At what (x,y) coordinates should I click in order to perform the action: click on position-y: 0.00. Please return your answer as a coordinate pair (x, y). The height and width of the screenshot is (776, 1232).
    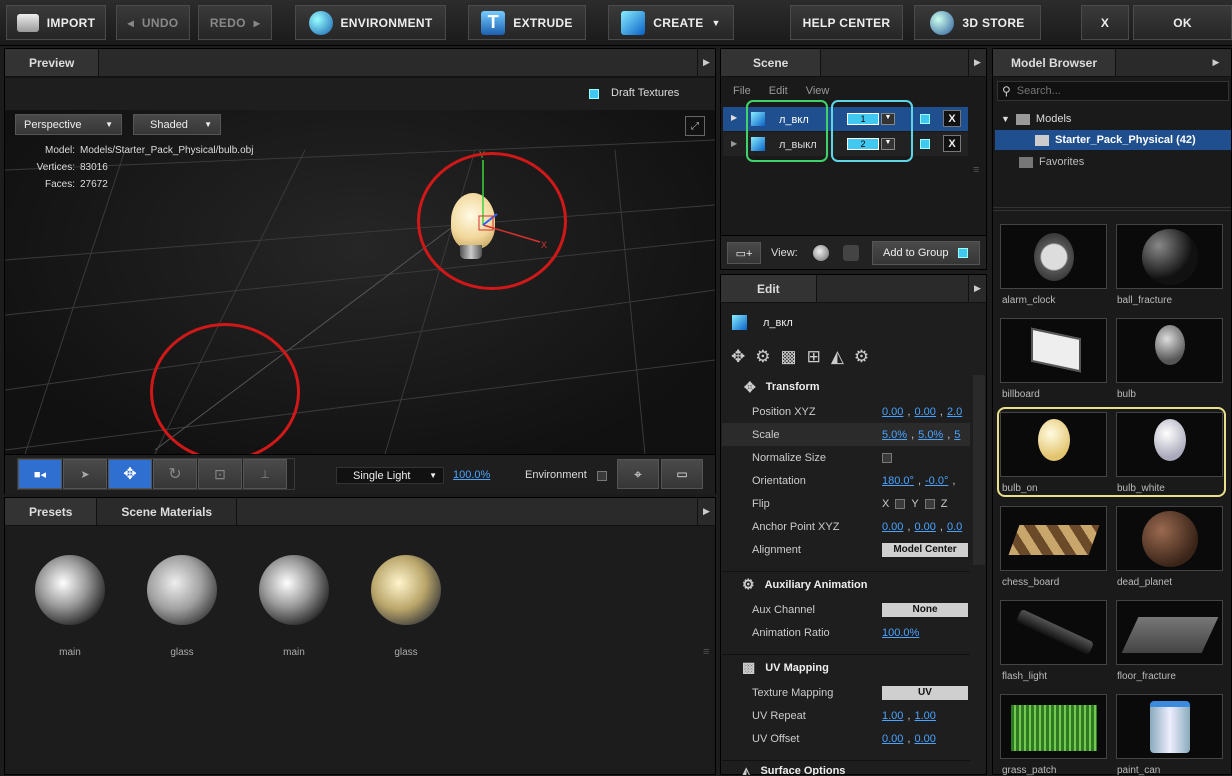
    Looking at the image, I should click on (924, 412).